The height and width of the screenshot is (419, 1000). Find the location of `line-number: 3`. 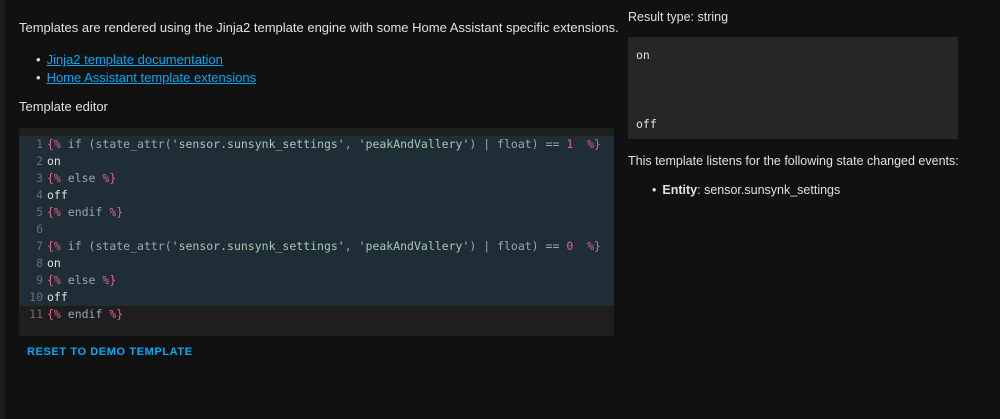

line-number: 3 is located at coordinates (39, 178).